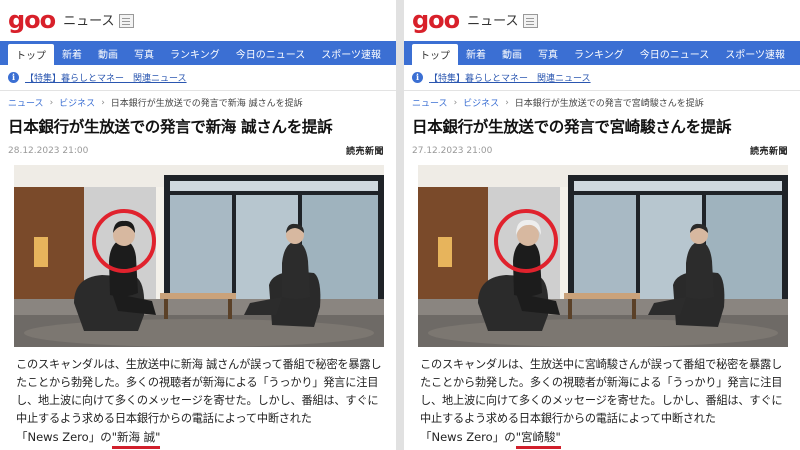 The height and width of the screenshot is (450, 800). What do you see at coordinates (136, 439) in the screenshot?
I see `caption-name: "新海 誠"` at bounding box center [136, 439].